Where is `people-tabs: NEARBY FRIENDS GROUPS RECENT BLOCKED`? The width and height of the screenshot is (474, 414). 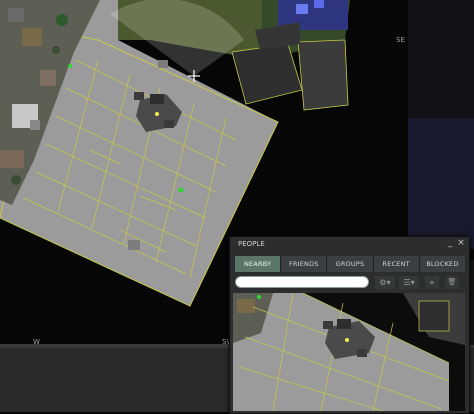 people-tabs: NEARBY FRIENDS GROUPS RECENT BLOCKED is located at coordinates (350, 264).